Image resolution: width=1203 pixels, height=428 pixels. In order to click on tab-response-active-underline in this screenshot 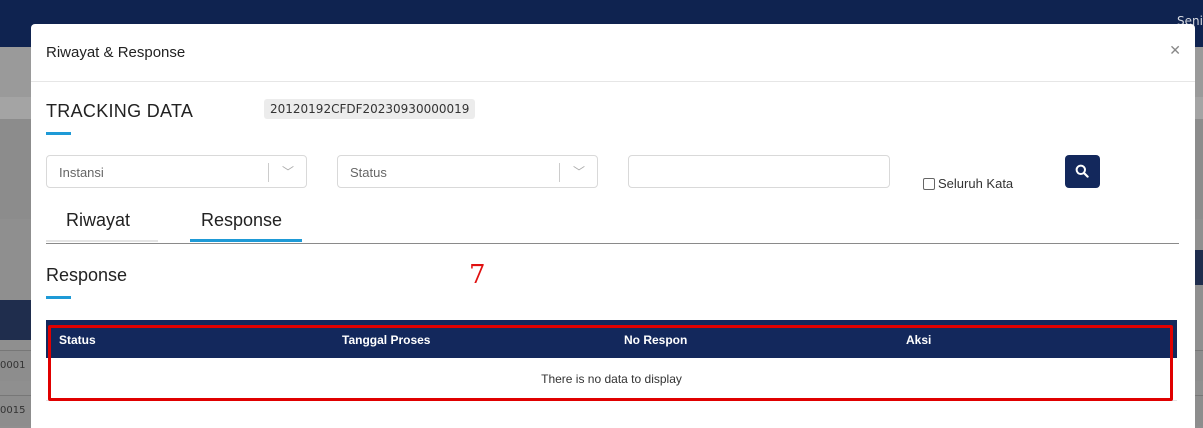, I will do `click(246, 240)`.